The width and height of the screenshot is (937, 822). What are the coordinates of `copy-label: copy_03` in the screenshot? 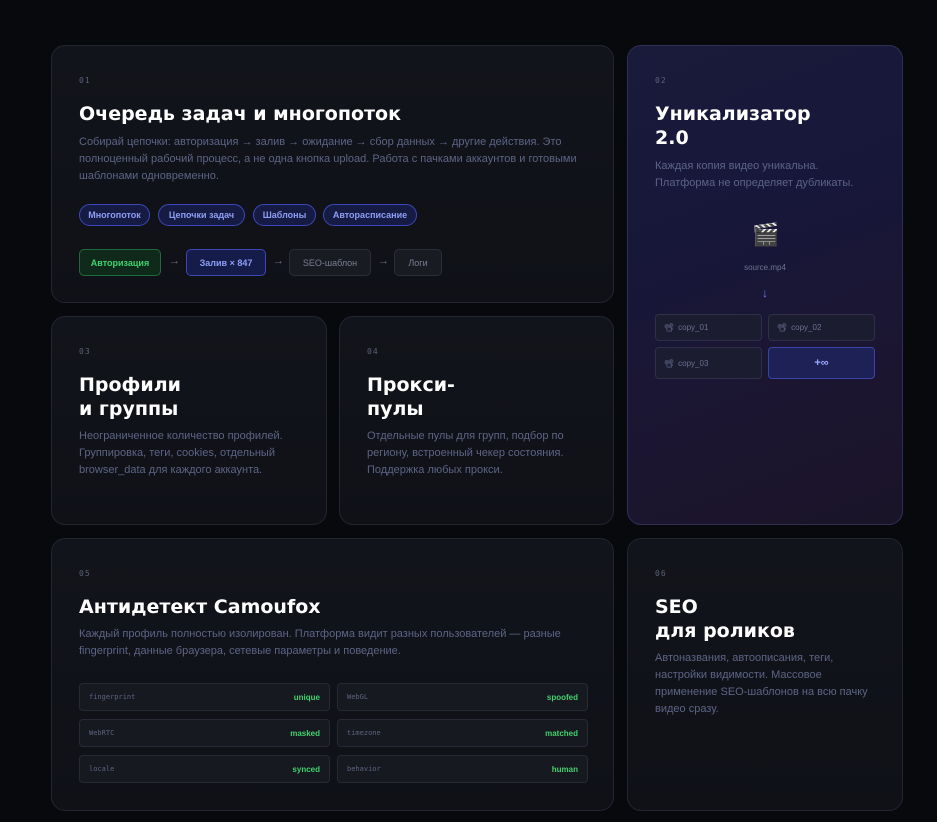 It's located at (693, 363).